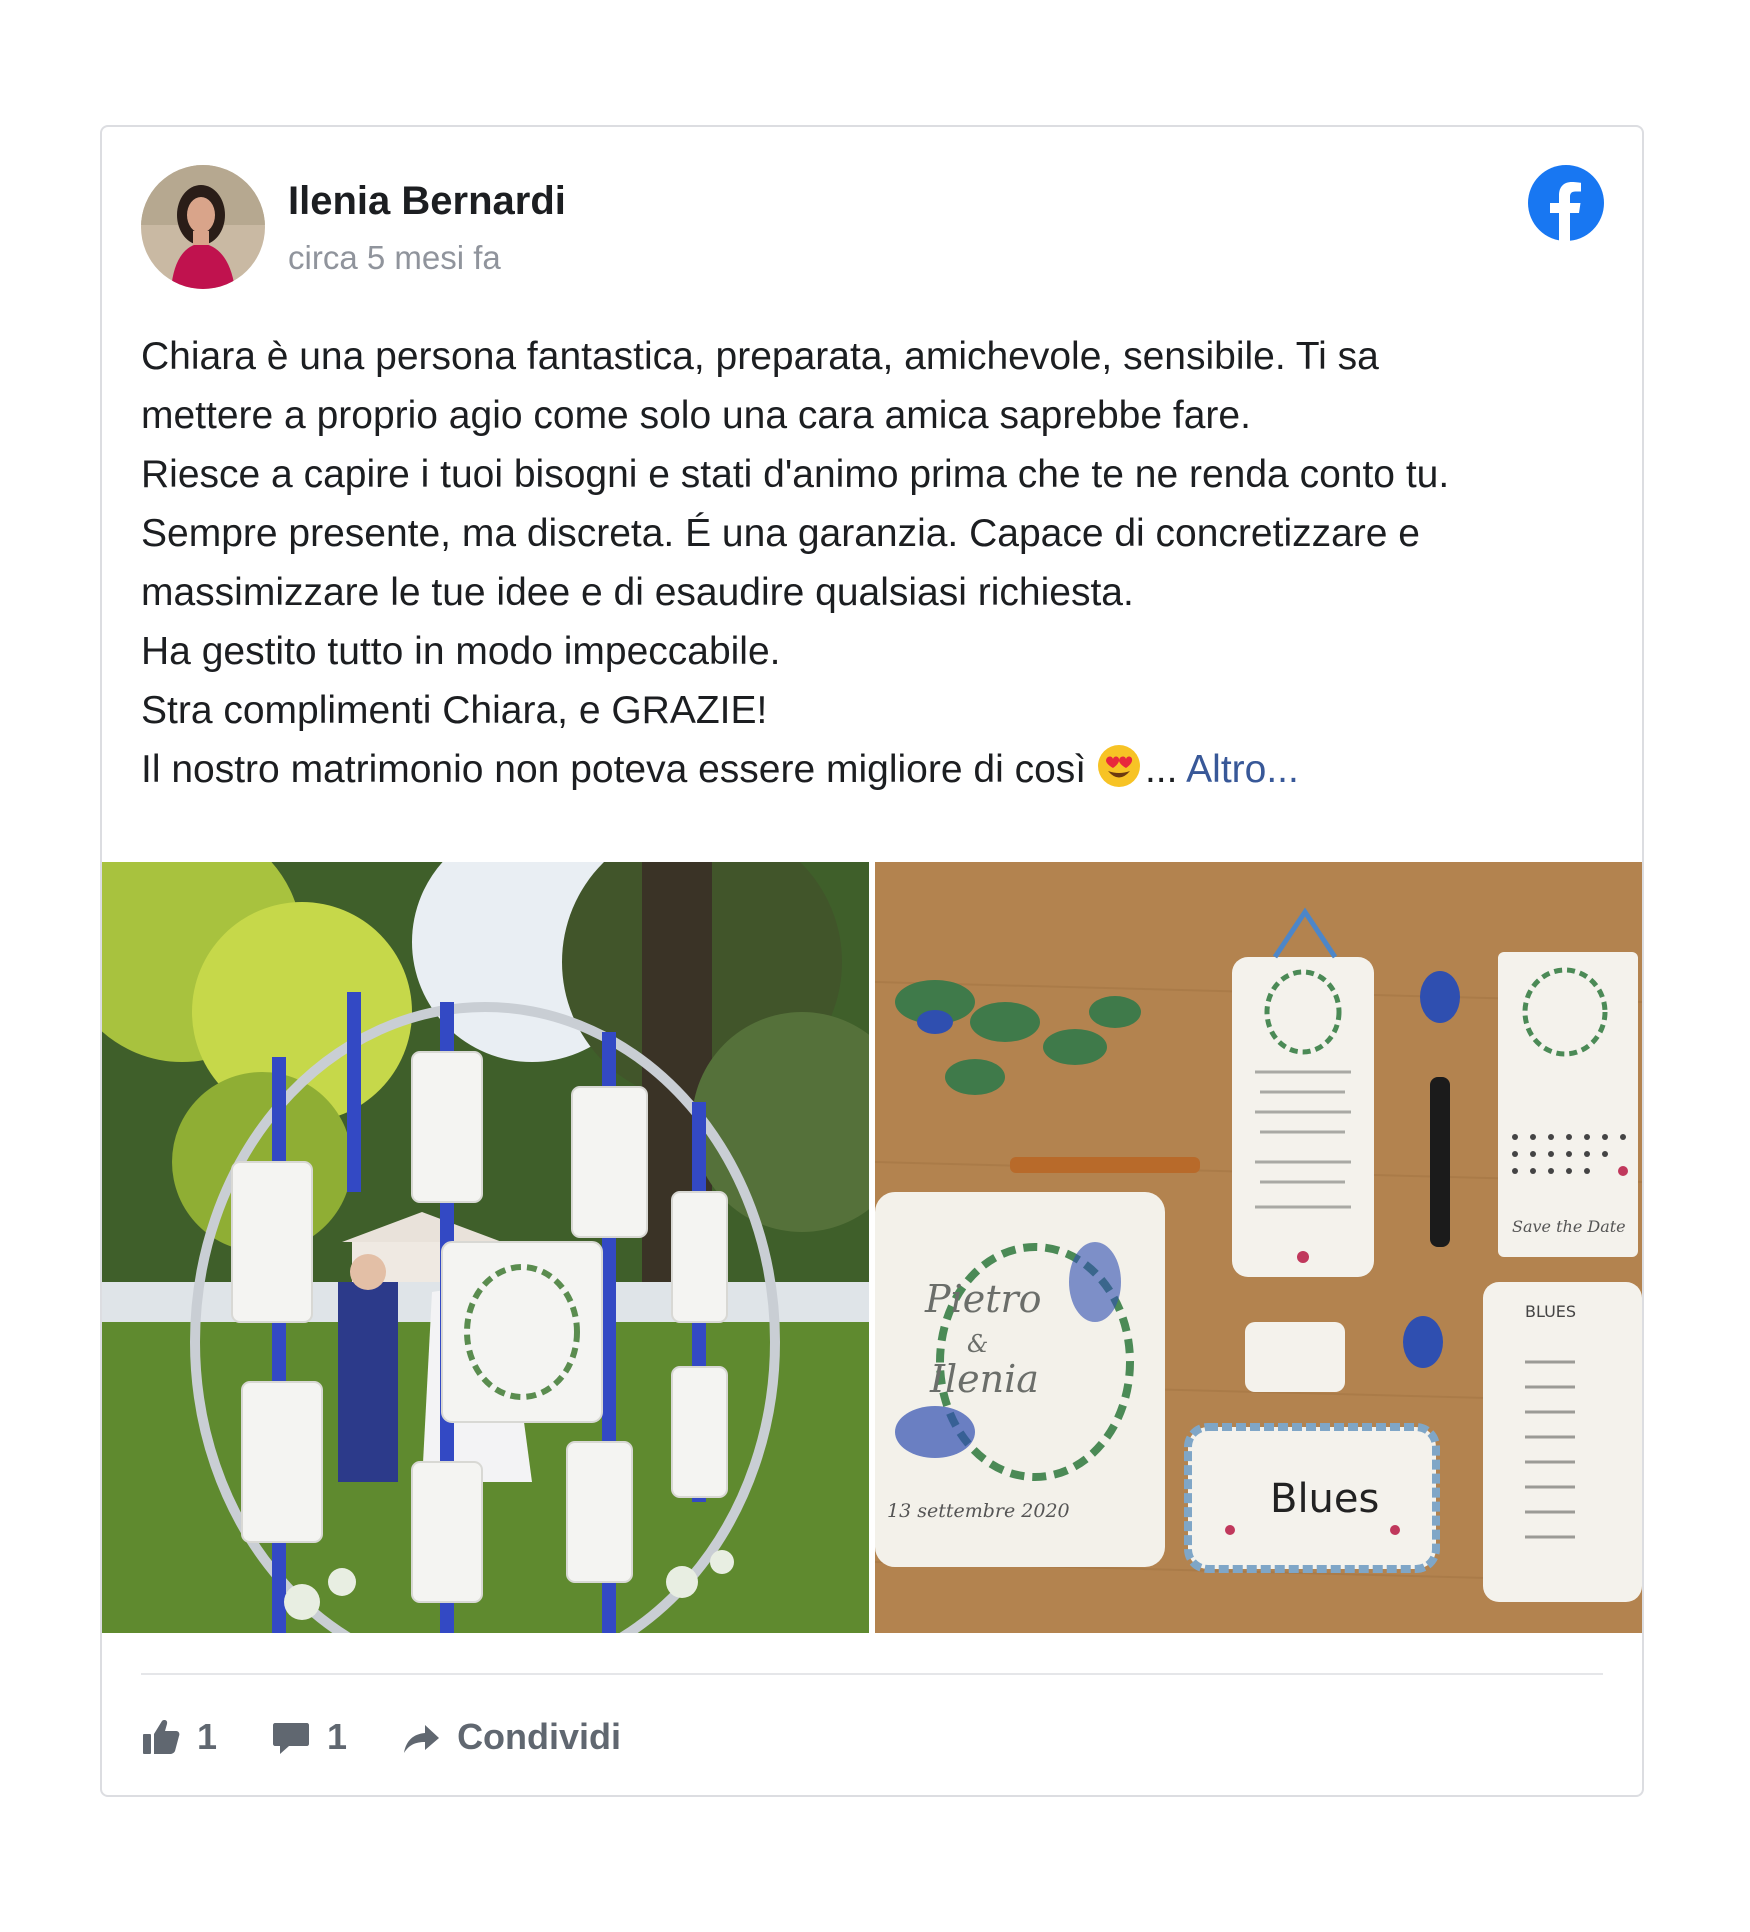 Image resolution: width=1750 pixels, height=1932 pixels. I want to click on table-list-title: BLUES, so click(1550, 1311).